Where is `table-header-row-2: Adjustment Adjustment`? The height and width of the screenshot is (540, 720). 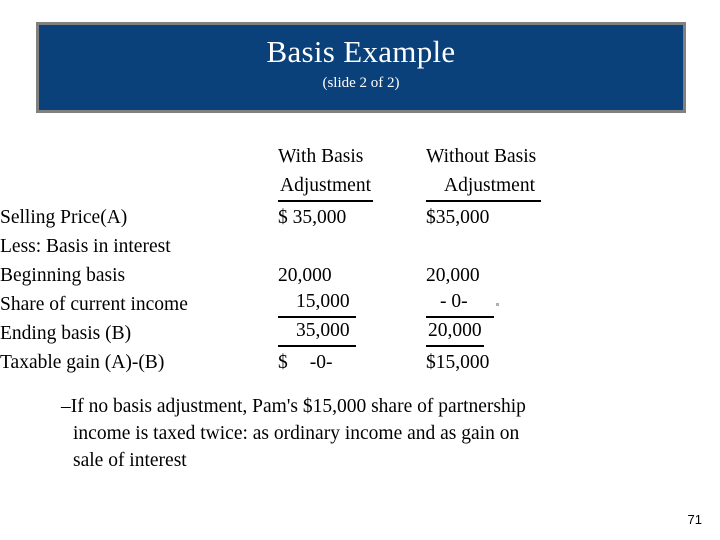
table-header-row-2: Adjustment Adjustment is located at coordinates (360, 186).